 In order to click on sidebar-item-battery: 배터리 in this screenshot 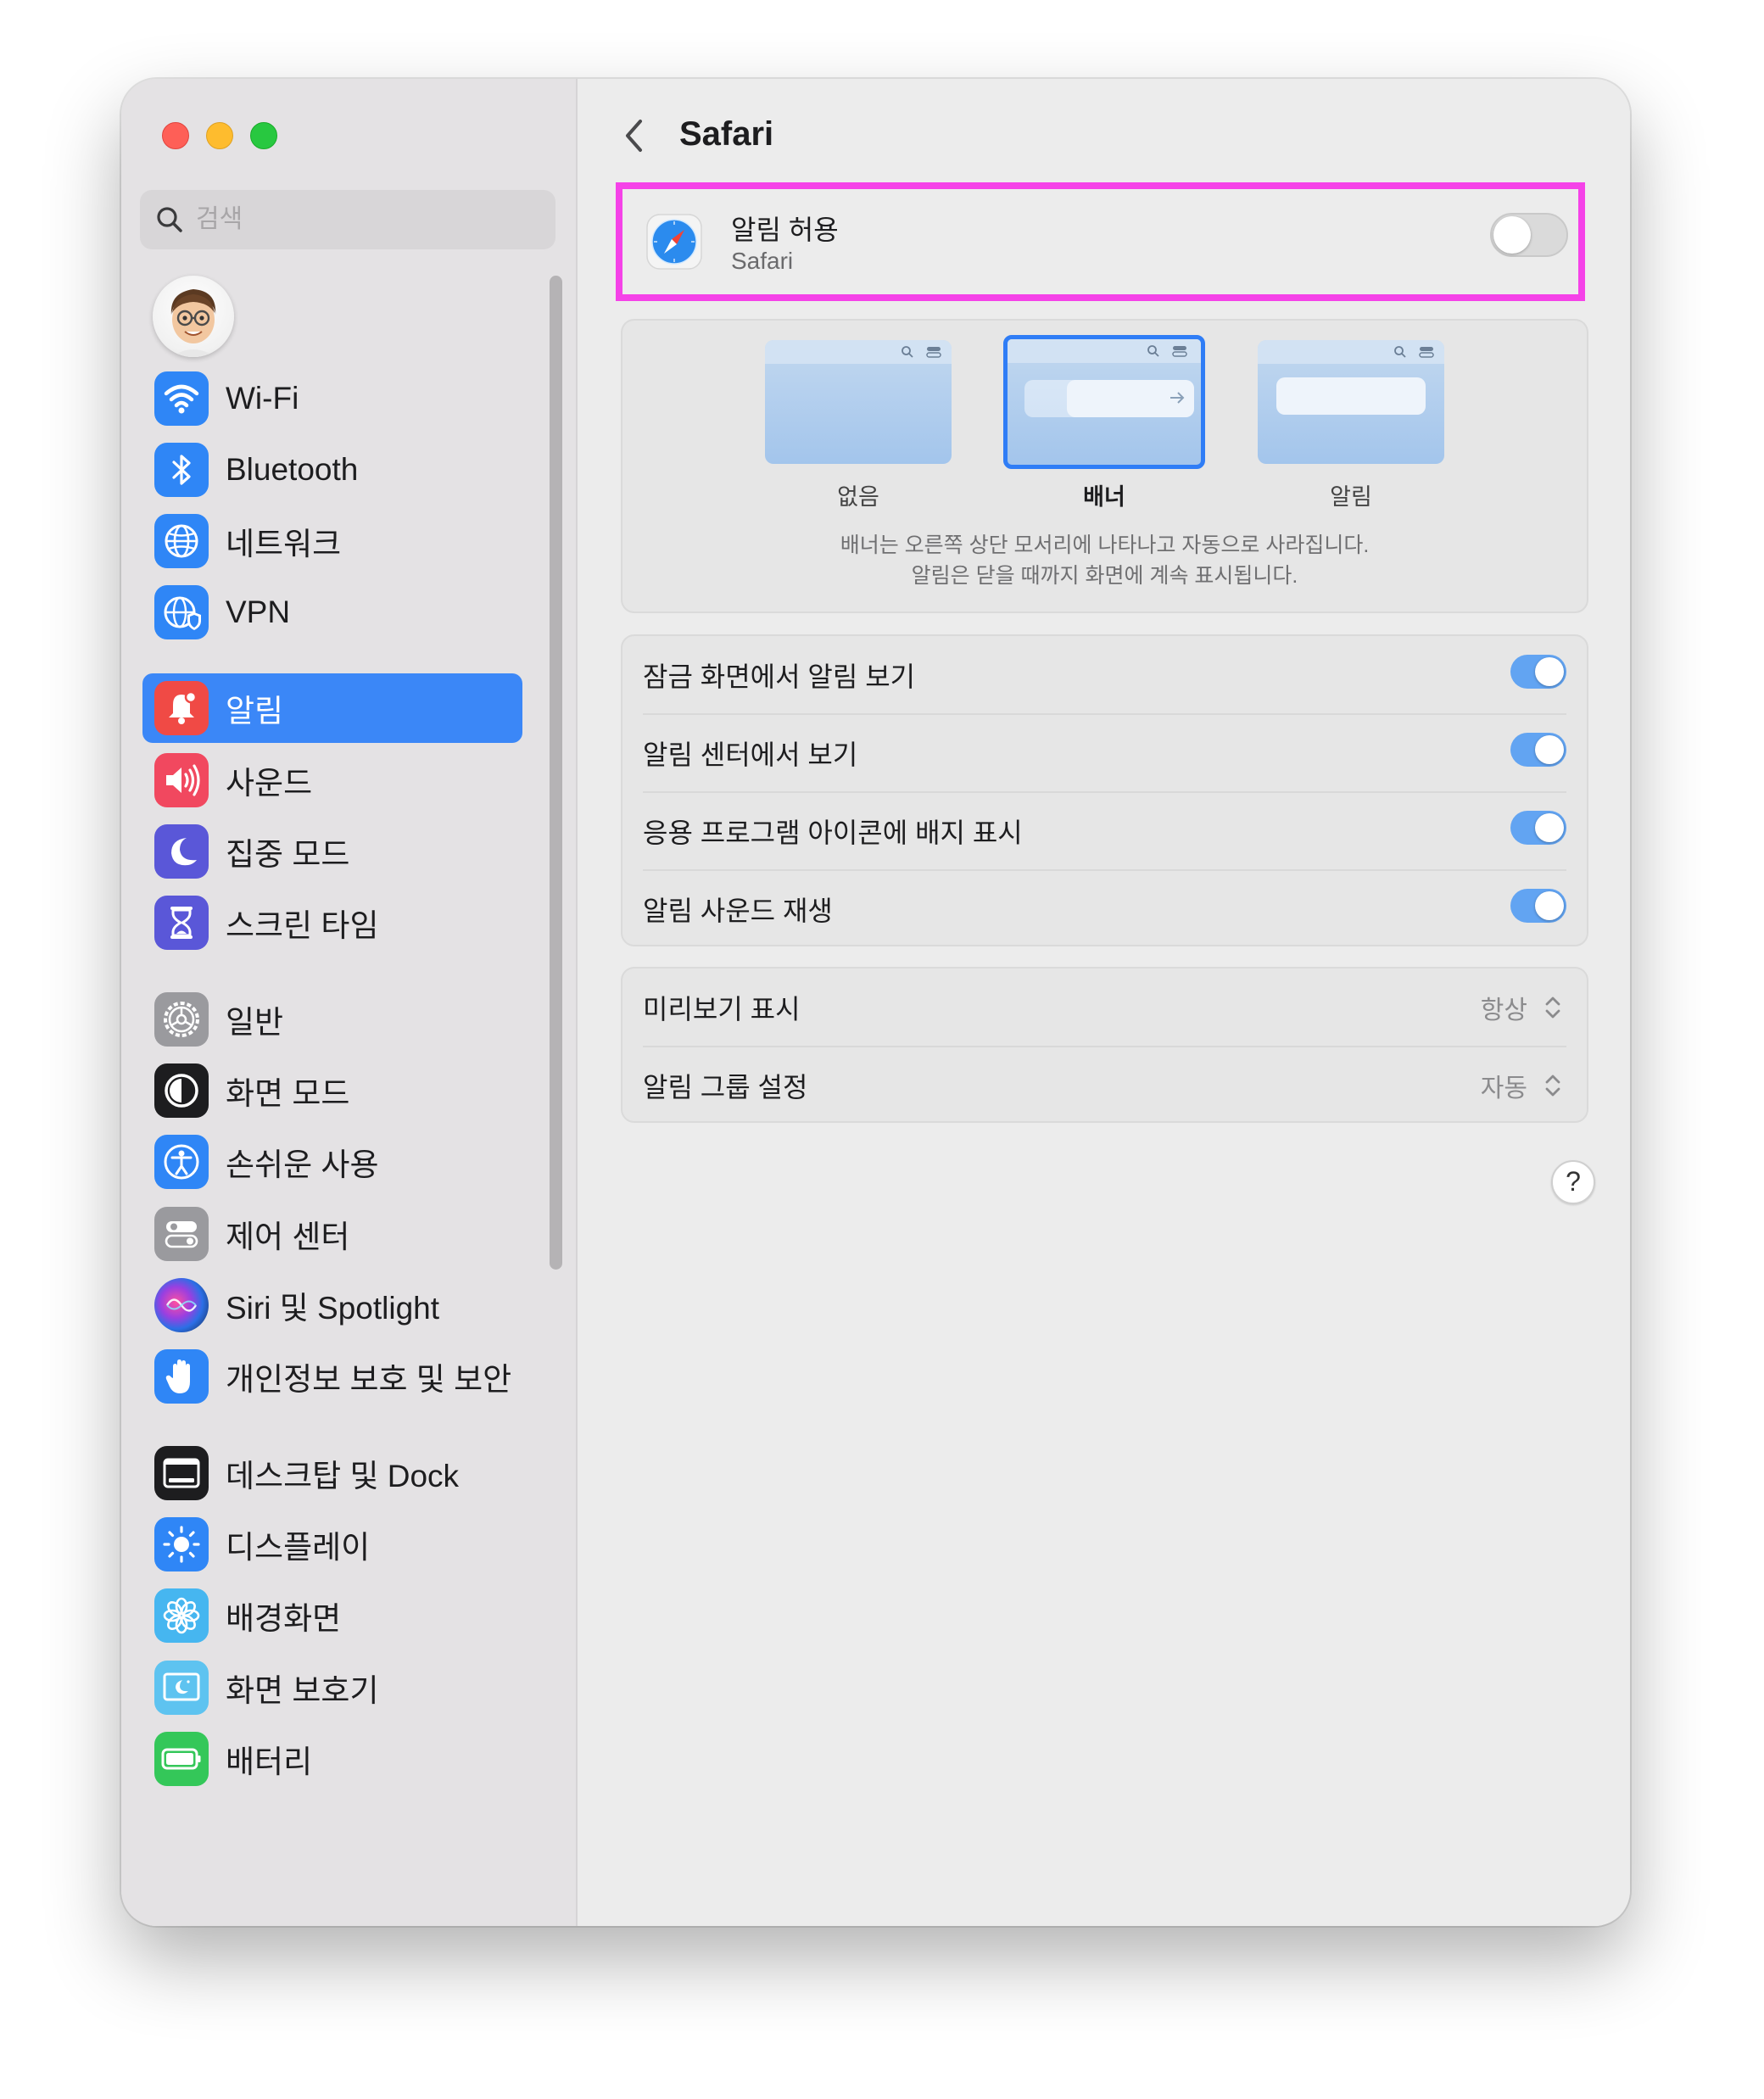, I will do `click(332, 1759)`.